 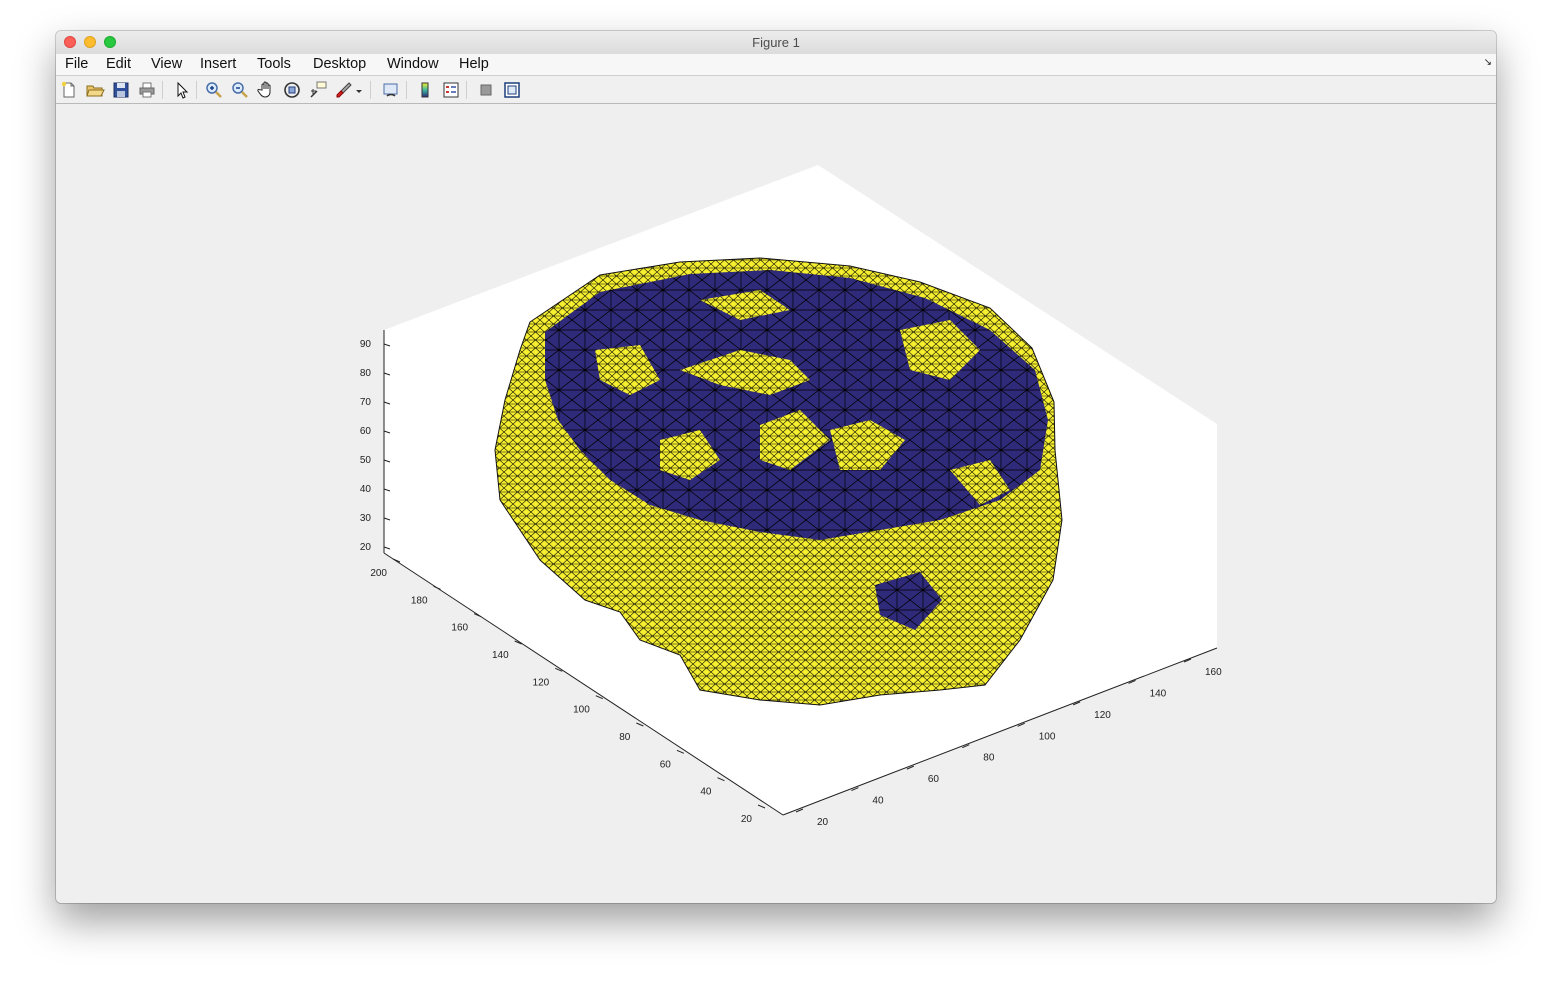 What do you see at coordinates (366, 344) in the screenshot?
I see `z-axis-tick-label: 90` at bounding box center [366, 344].